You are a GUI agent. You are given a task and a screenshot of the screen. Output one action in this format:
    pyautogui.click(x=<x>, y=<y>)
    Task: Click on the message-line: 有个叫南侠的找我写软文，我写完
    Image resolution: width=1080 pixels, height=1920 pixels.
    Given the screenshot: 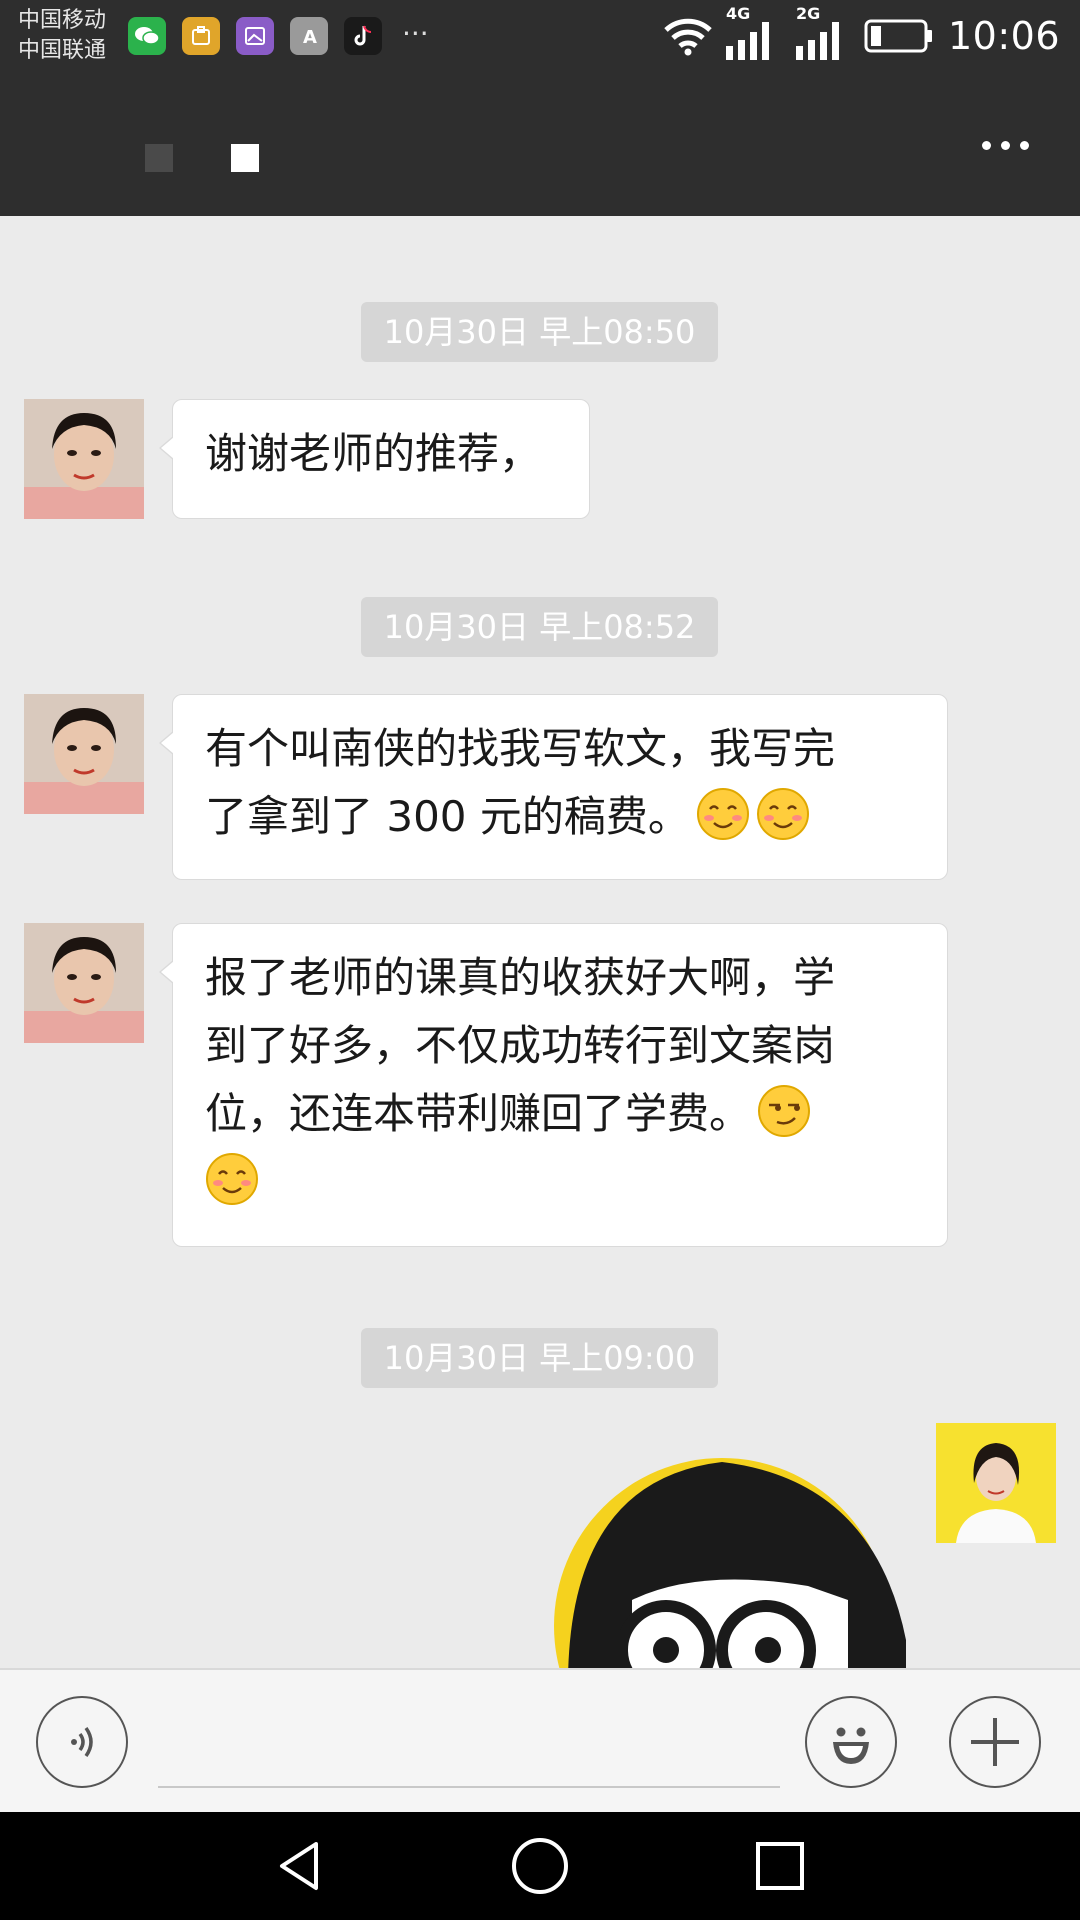 What is the action you would take?
    pyautogui.click(x=520, y=748)
    